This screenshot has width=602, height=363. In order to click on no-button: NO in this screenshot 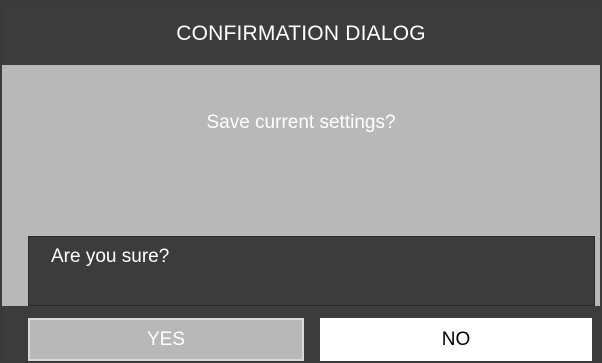, I will do `click(456, 339)`.